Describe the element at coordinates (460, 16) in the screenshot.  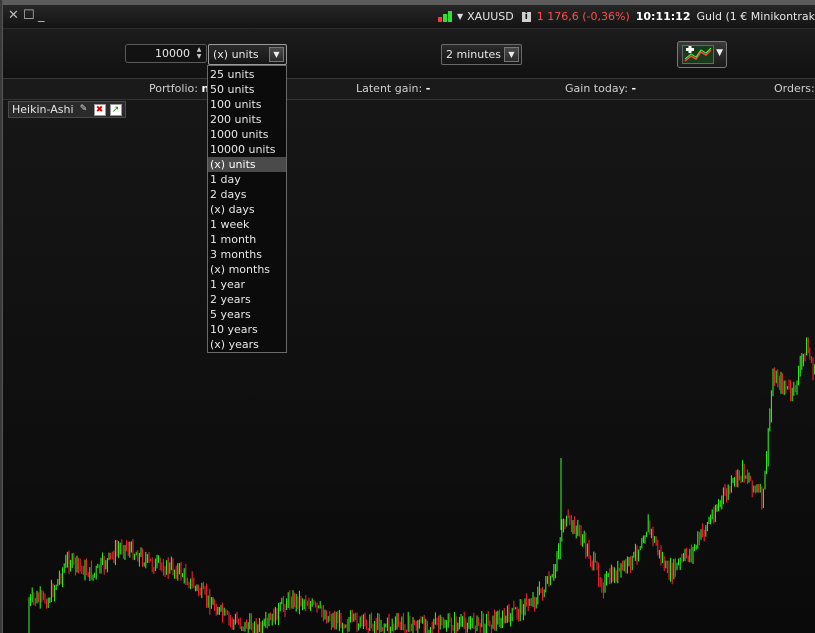
I see `ticker-dropdown-icon: ▼` at that location.